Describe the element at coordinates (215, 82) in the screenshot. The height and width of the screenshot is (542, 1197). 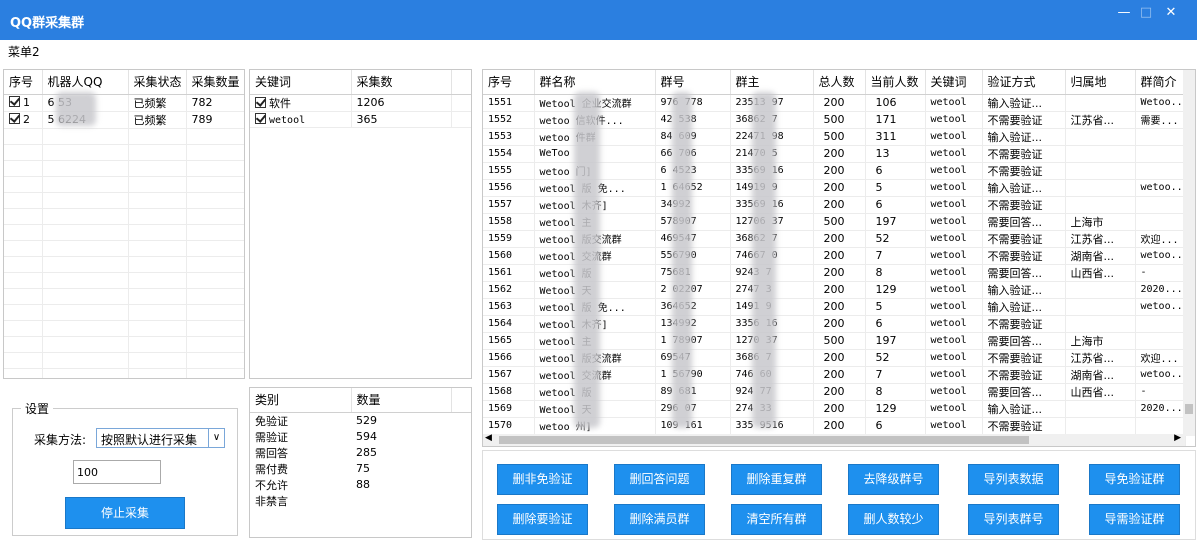
I see `robot-column-header: 采集数量` at that location.